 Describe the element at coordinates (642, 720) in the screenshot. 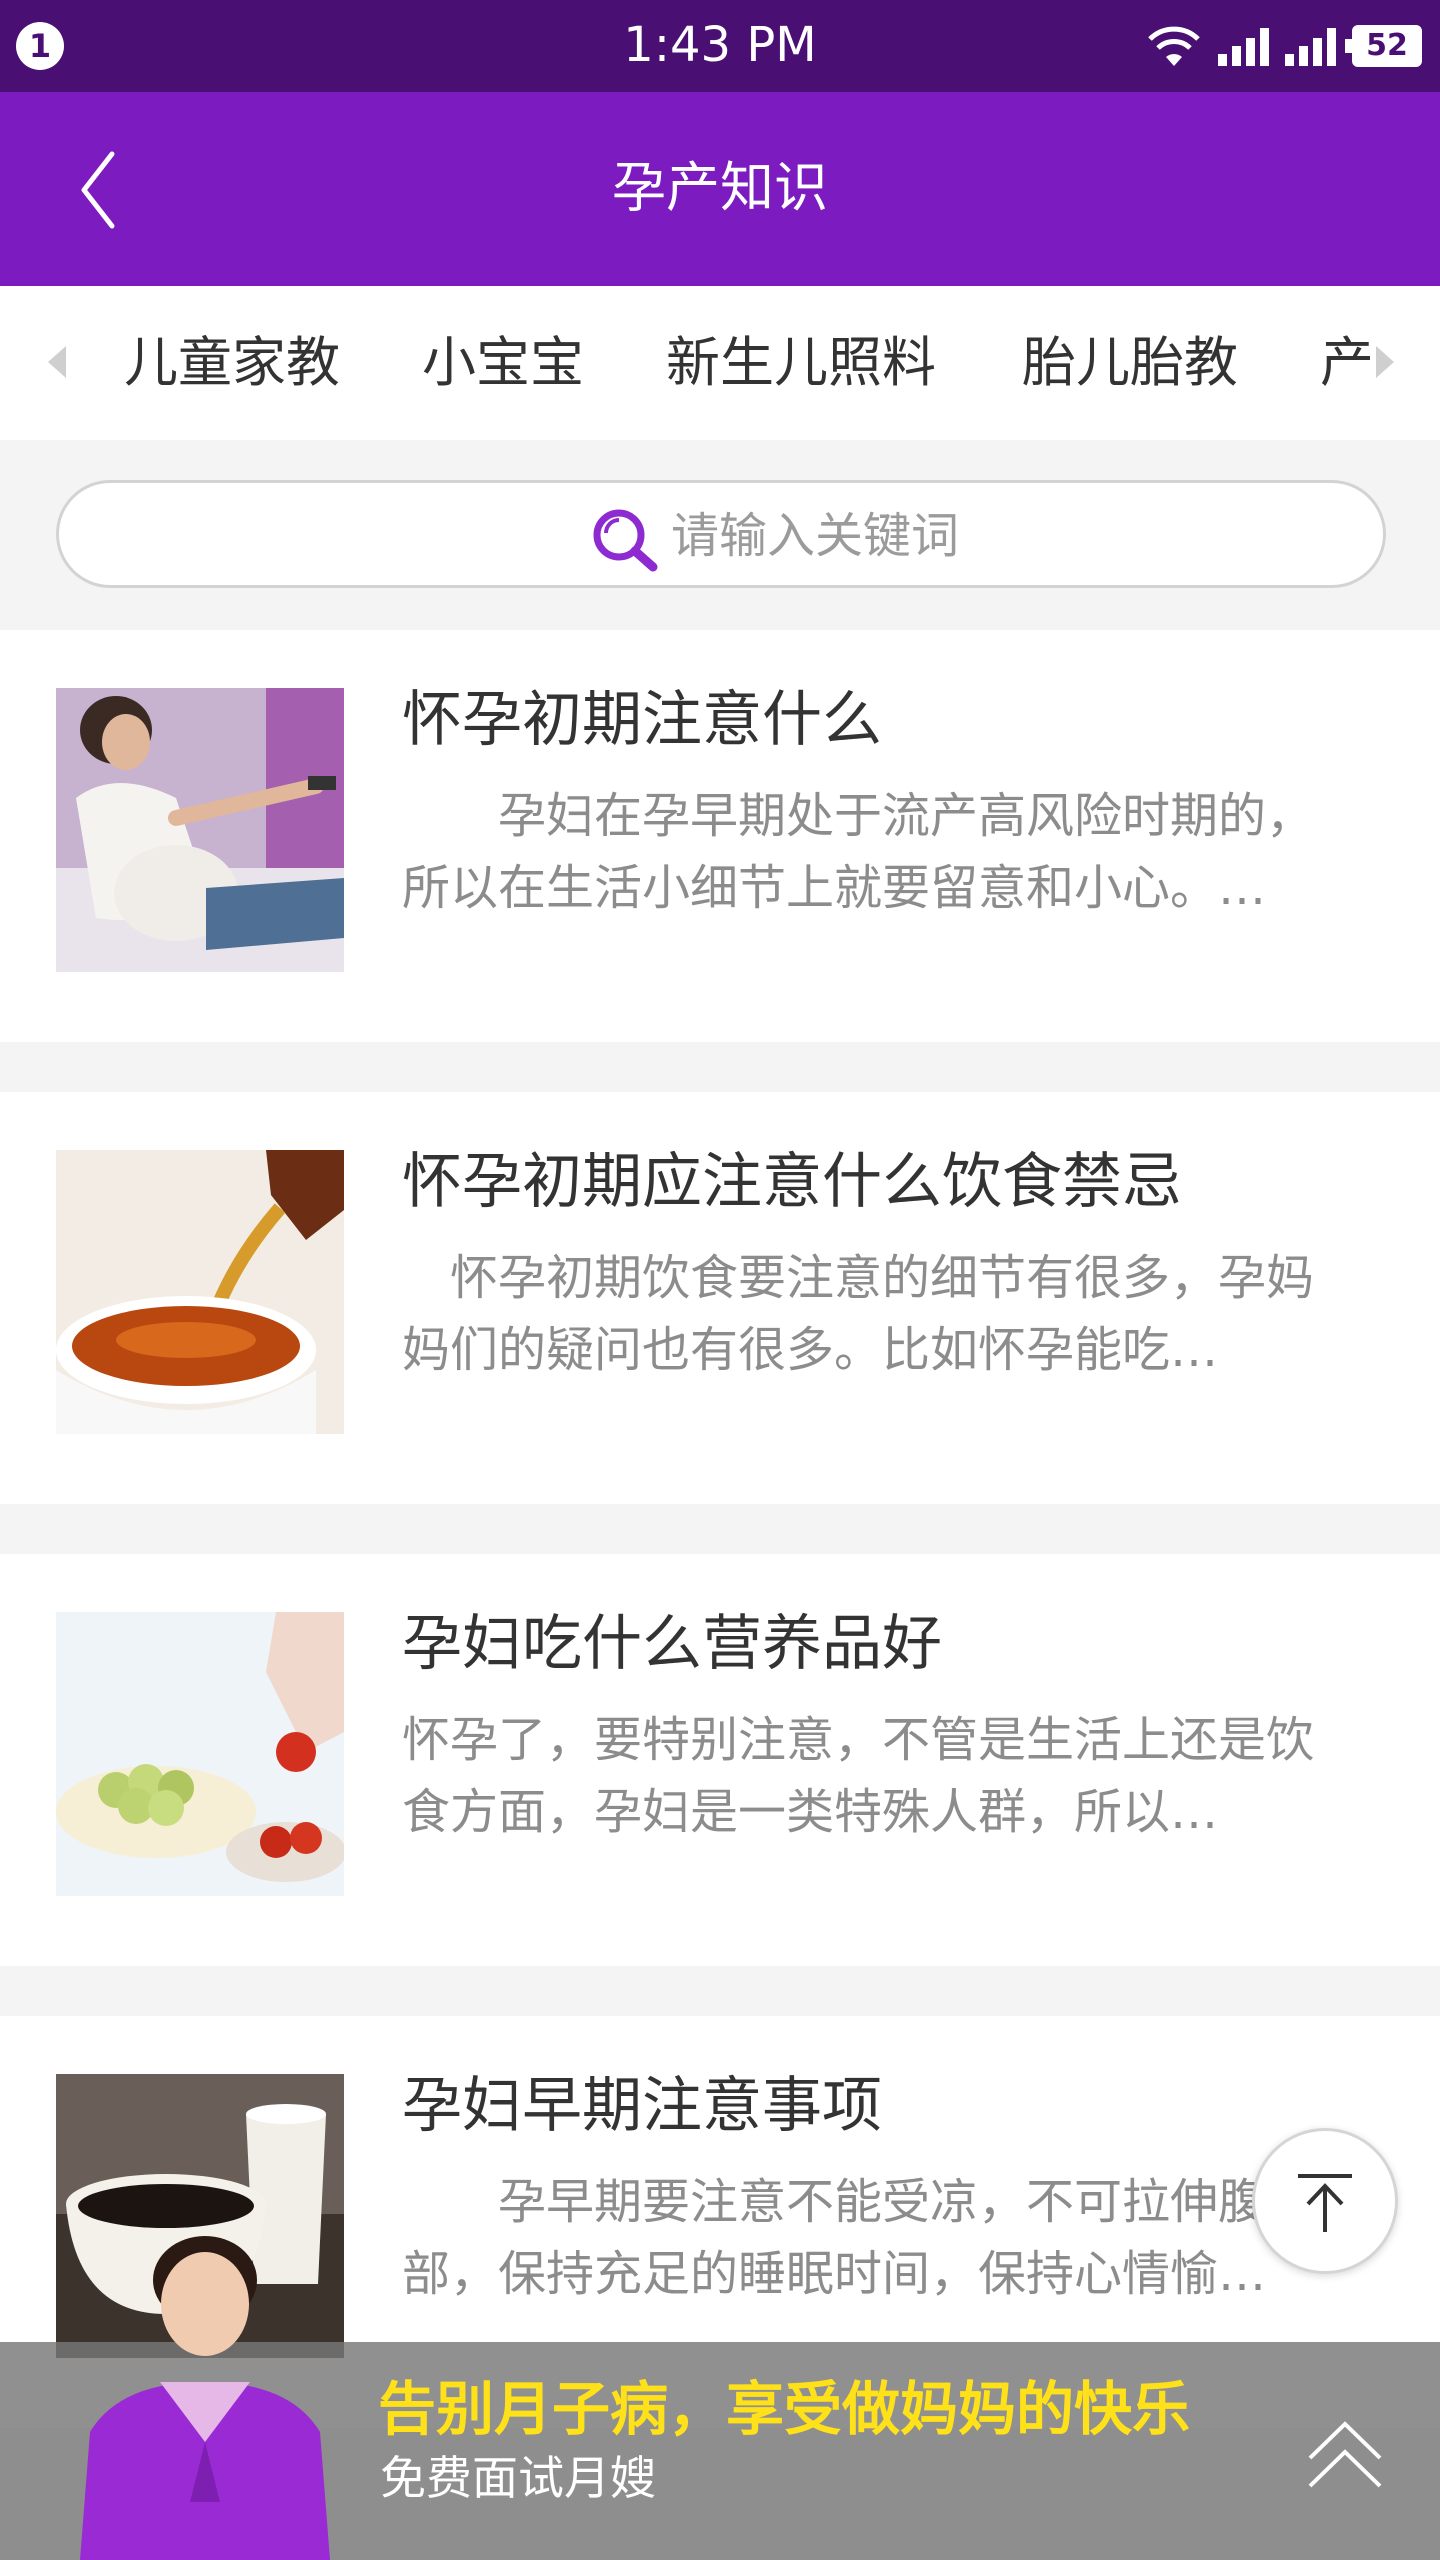

I see `article-title: 怀孕初期注意什么` at that location.